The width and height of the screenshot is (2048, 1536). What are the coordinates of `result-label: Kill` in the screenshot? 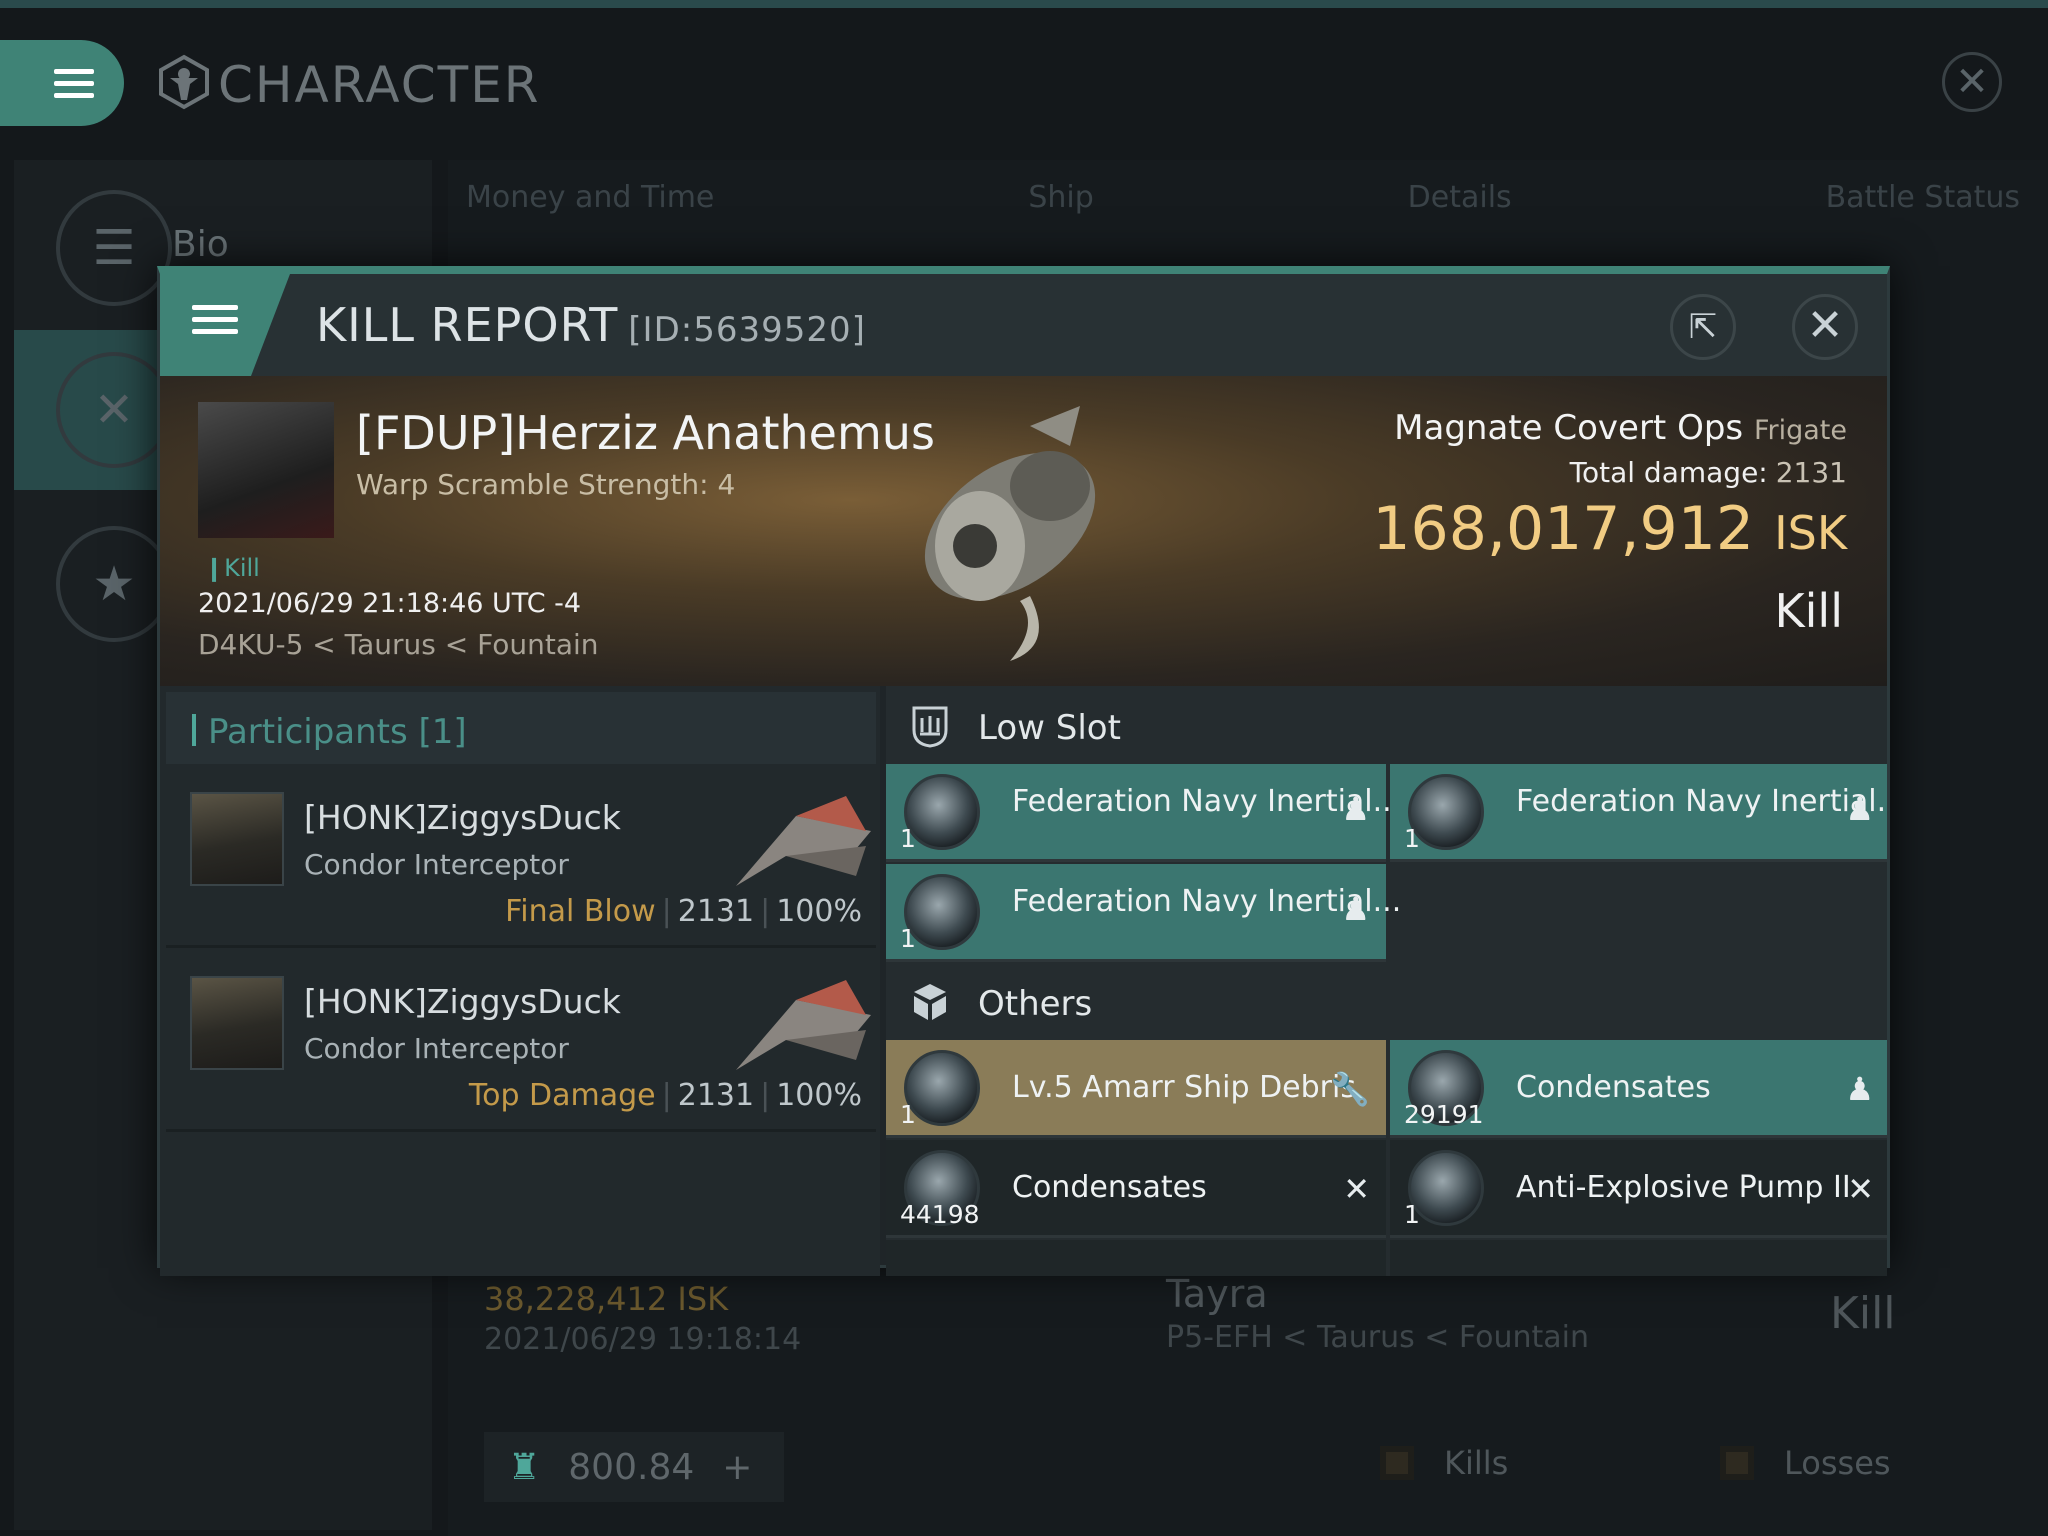 It's located at (1808, 611).